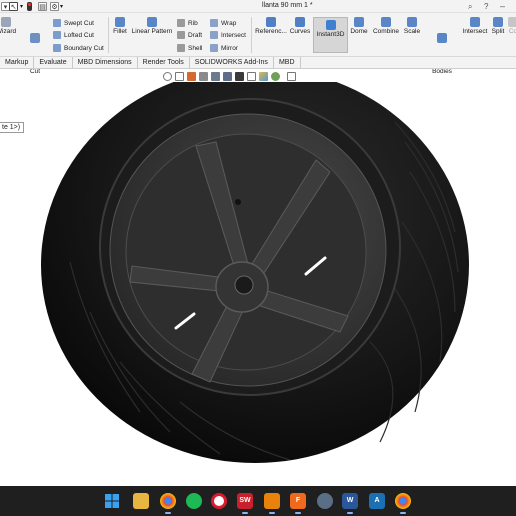 The height and width of the screenshot is (516, 516). What do you see at coordinates (42, 6) in the screenshot?
I see `file-properties-icon: ▤` at bounding box center [42, 6].